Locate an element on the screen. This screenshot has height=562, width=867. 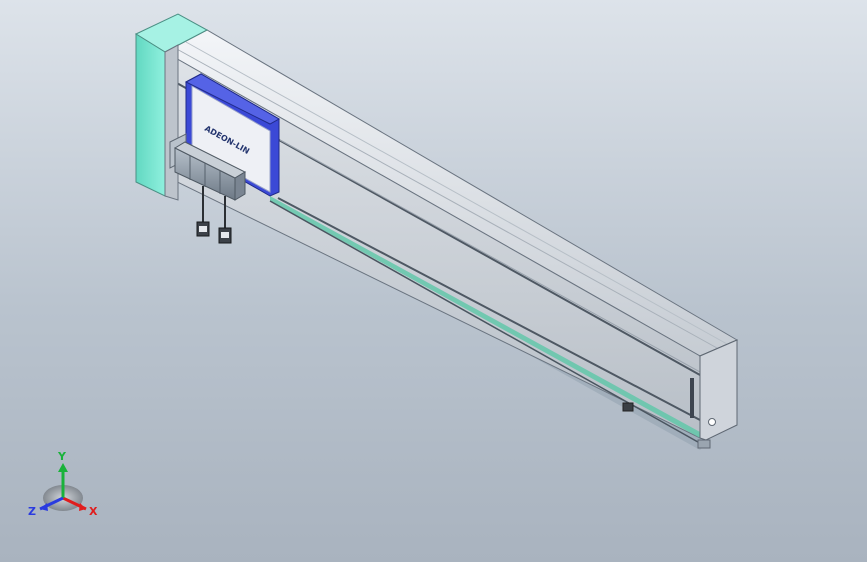
right-end-bolt is located at coordinates (712, 422).